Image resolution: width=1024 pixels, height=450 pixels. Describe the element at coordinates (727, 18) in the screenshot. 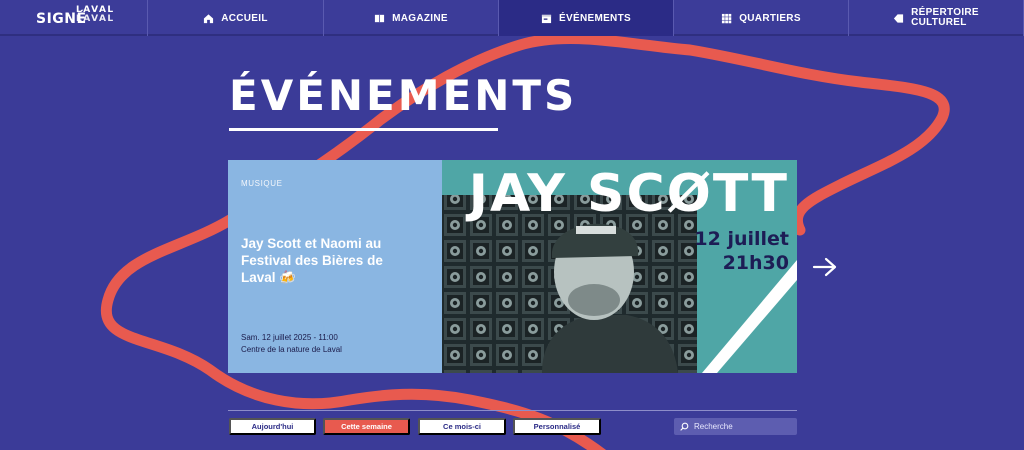

I see `grid-icon` at that location.